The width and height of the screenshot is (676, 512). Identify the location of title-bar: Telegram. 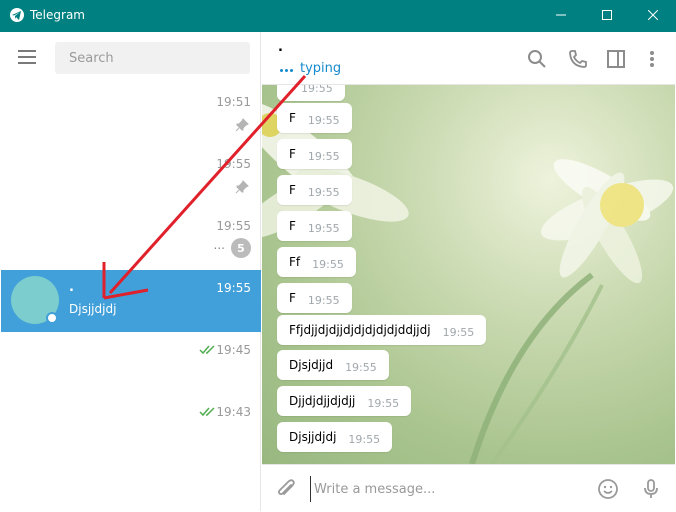
(338, 16).